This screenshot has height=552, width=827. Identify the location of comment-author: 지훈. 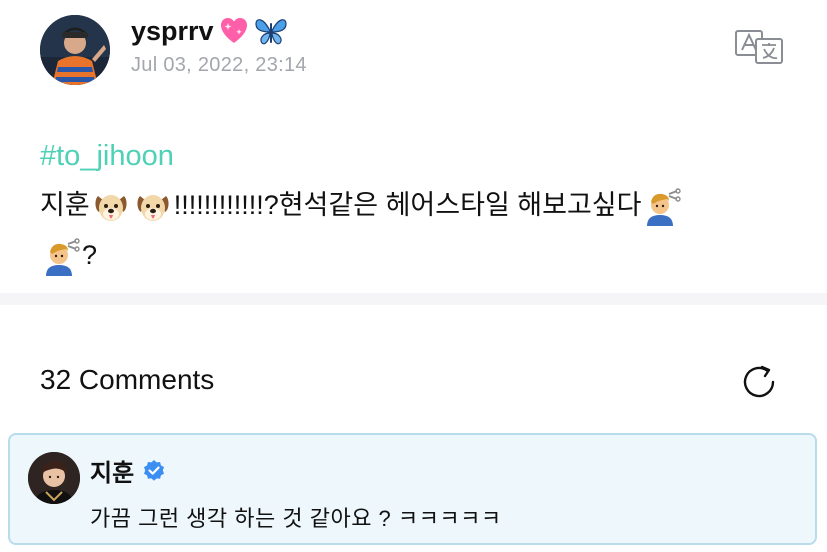
(128, 470).